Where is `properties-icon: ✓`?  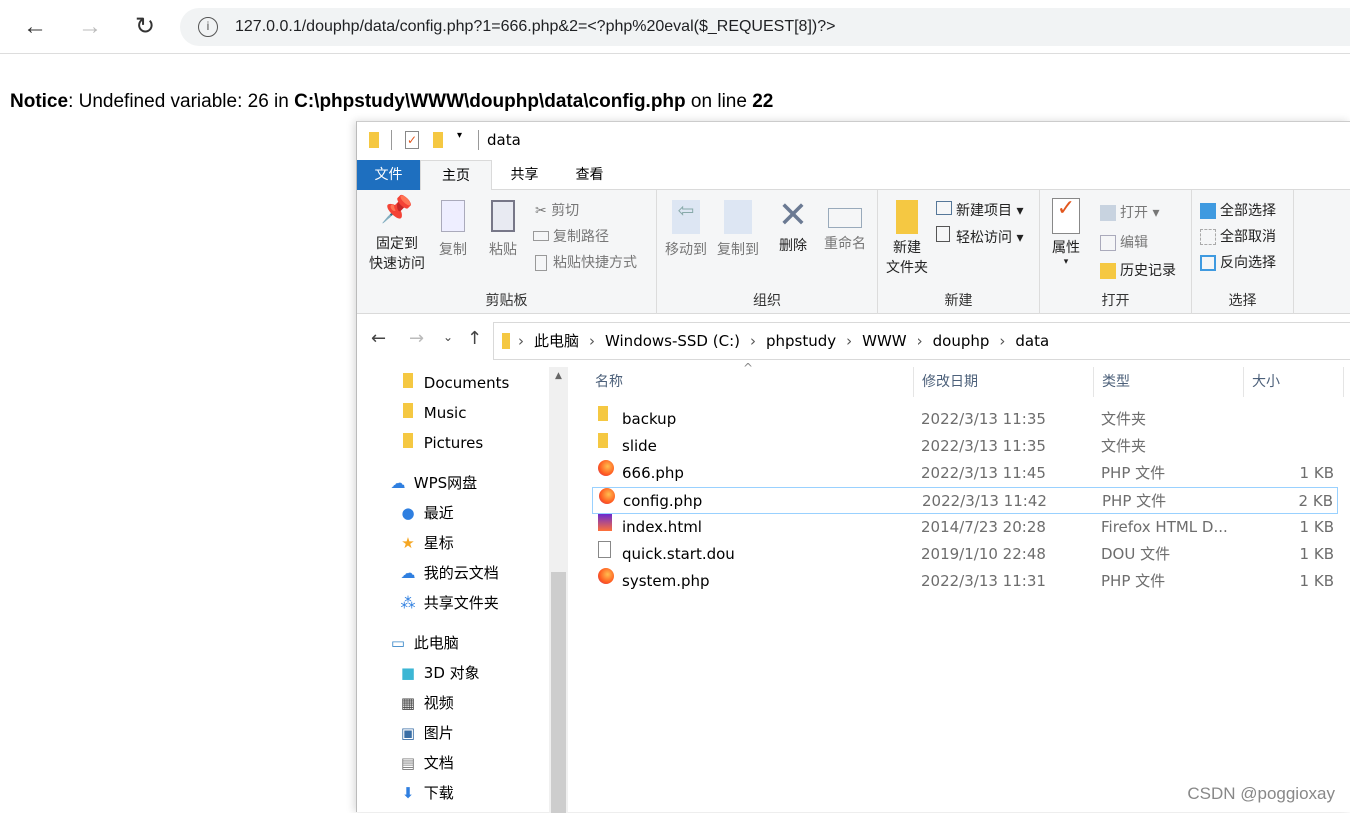 properties-icon: ✓ is located at coordinates (412, 140).